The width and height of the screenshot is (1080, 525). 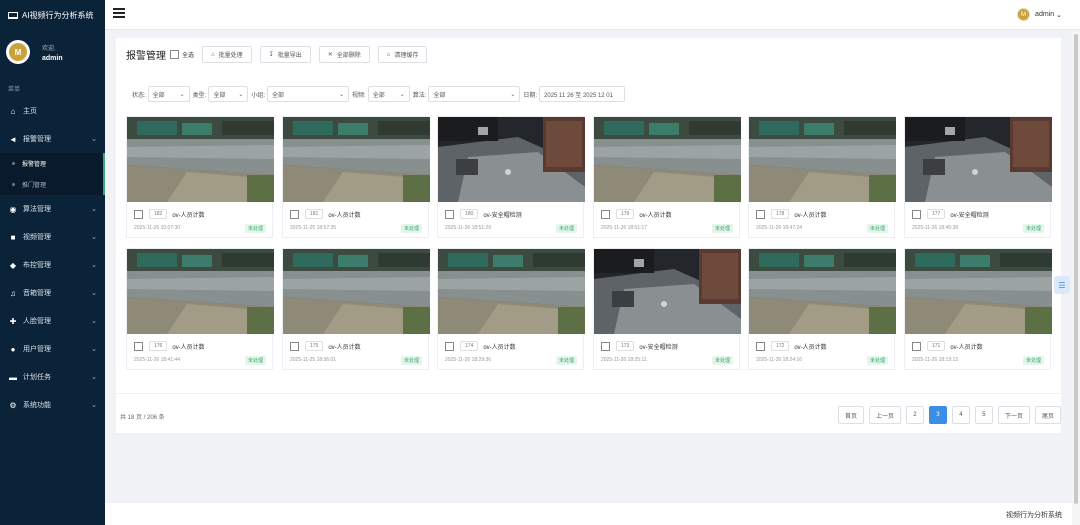 I want to click on batch-process-button: ⌂ 批量处理, so click(x=227, y=54).